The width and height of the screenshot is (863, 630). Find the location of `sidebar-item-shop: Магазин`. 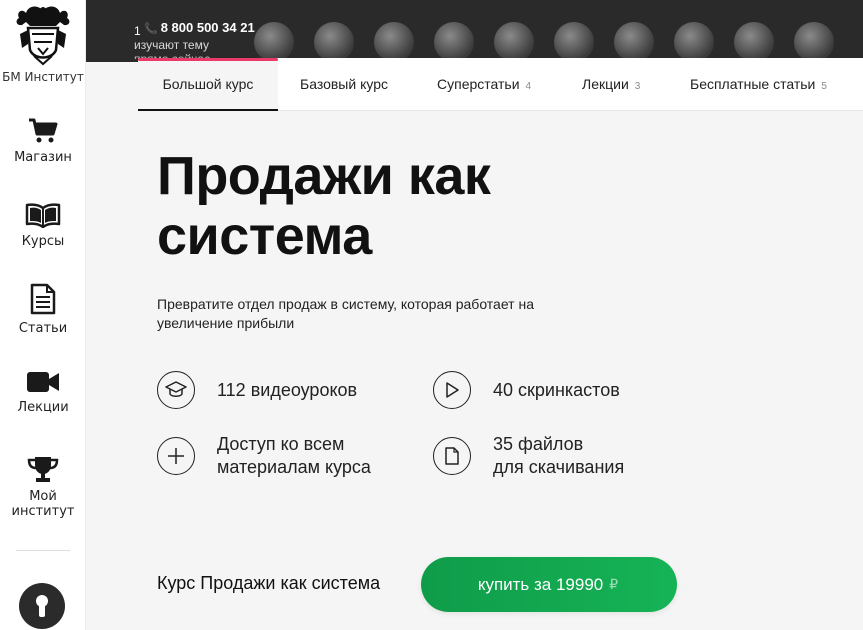

sidebar-item-shop: Магазин is located at coordinates (43, 141).